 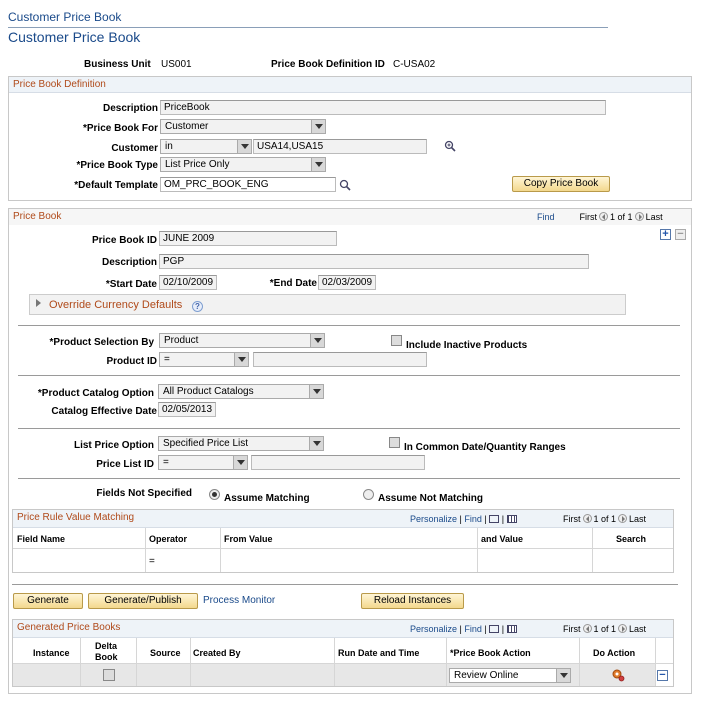 I want to click on price-rule-grid-title: Price Rule Value Matching, so click(x=76, y=517).